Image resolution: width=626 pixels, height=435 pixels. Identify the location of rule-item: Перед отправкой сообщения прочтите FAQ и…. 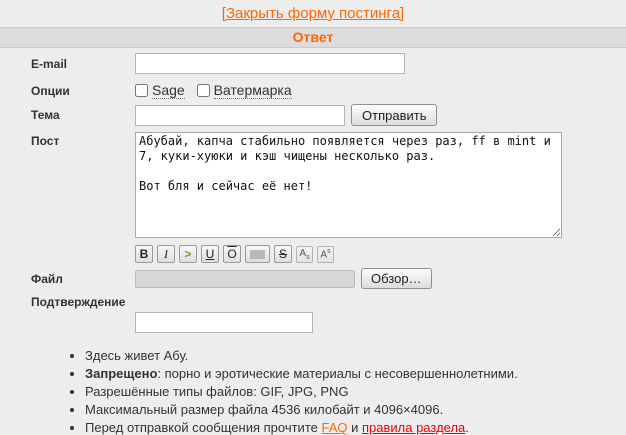
(355, 427).